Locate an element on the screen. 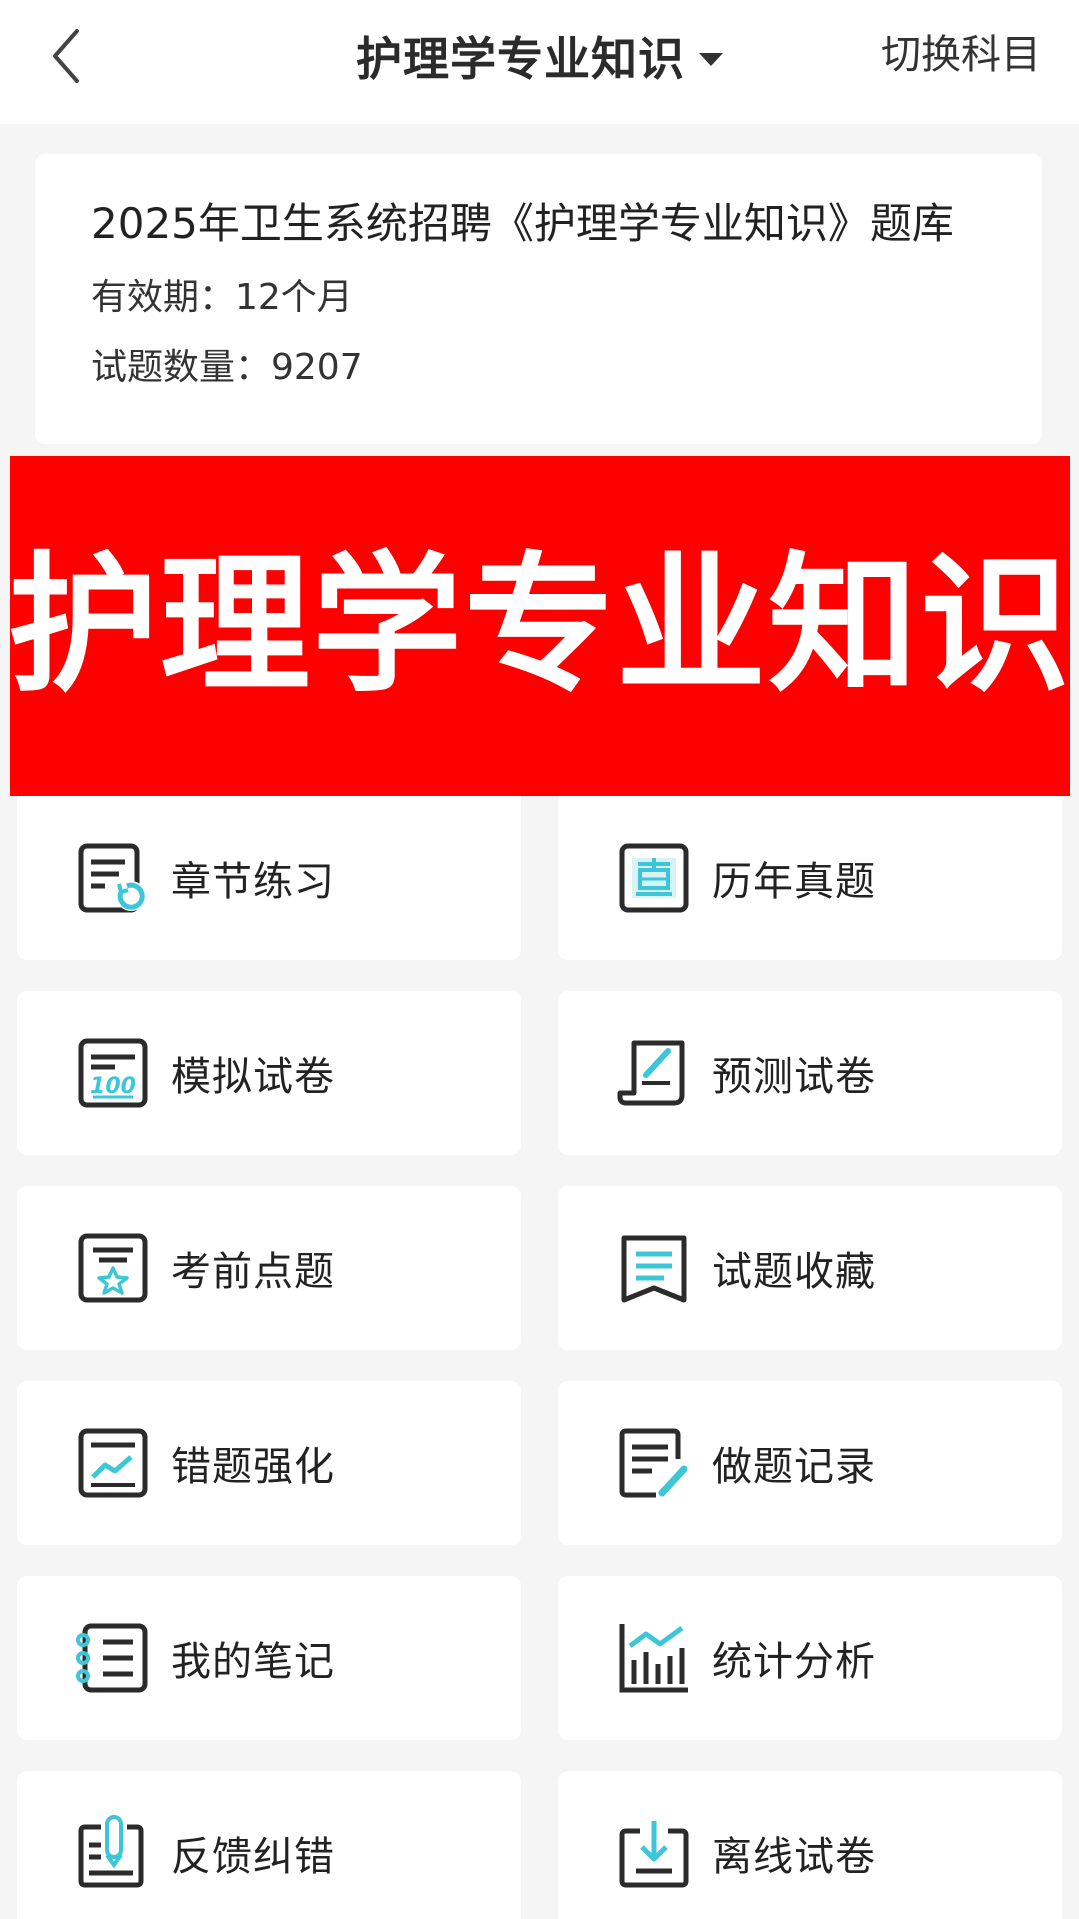 The height and width of the screenshot is (1919, 1079). menu-item-label: 历年真题 is located at coordinates (794, 882).